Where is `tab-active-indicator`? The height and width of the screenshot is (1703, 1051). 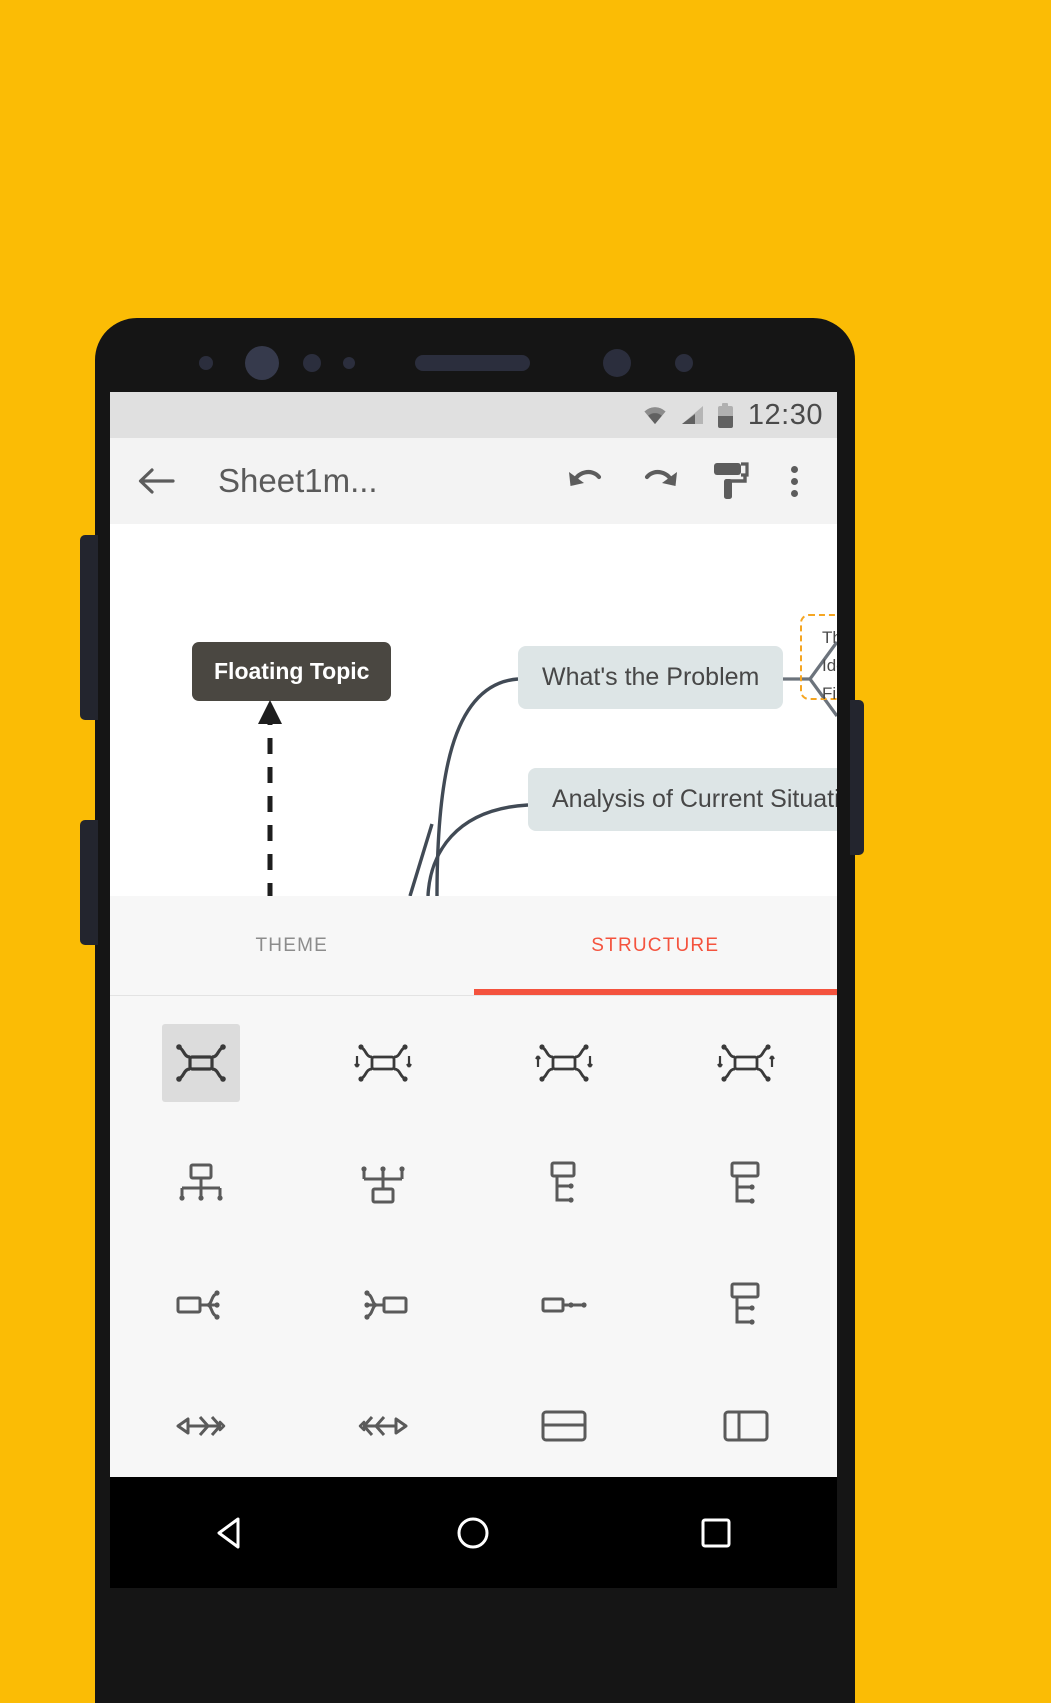
tab-active-indicator is located at coordinates (655, 992).